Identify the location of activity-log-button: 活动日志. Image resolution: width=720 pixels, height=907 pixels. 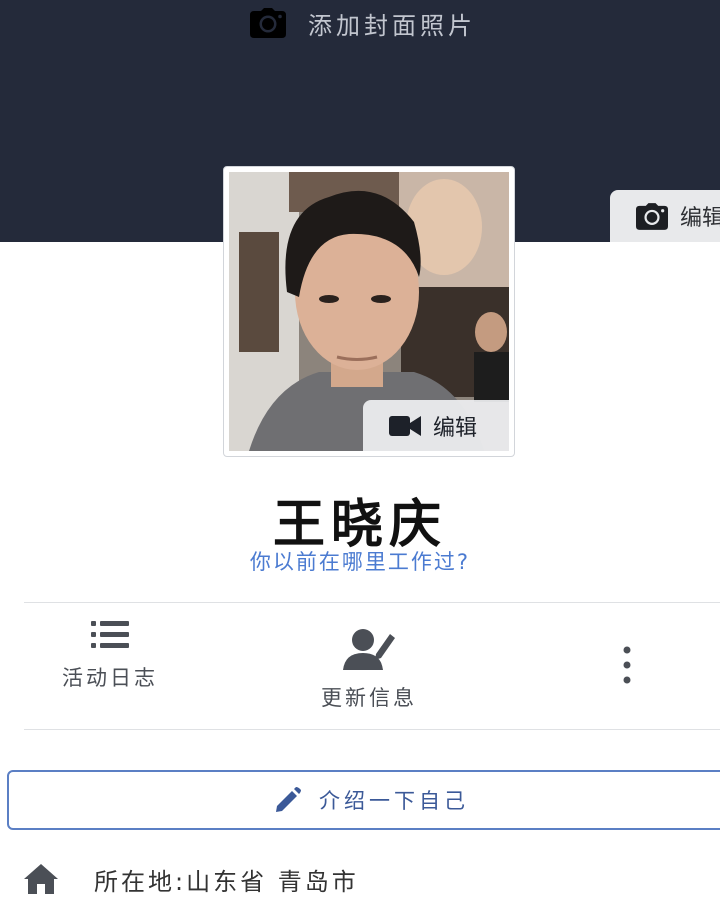
(110, 656).